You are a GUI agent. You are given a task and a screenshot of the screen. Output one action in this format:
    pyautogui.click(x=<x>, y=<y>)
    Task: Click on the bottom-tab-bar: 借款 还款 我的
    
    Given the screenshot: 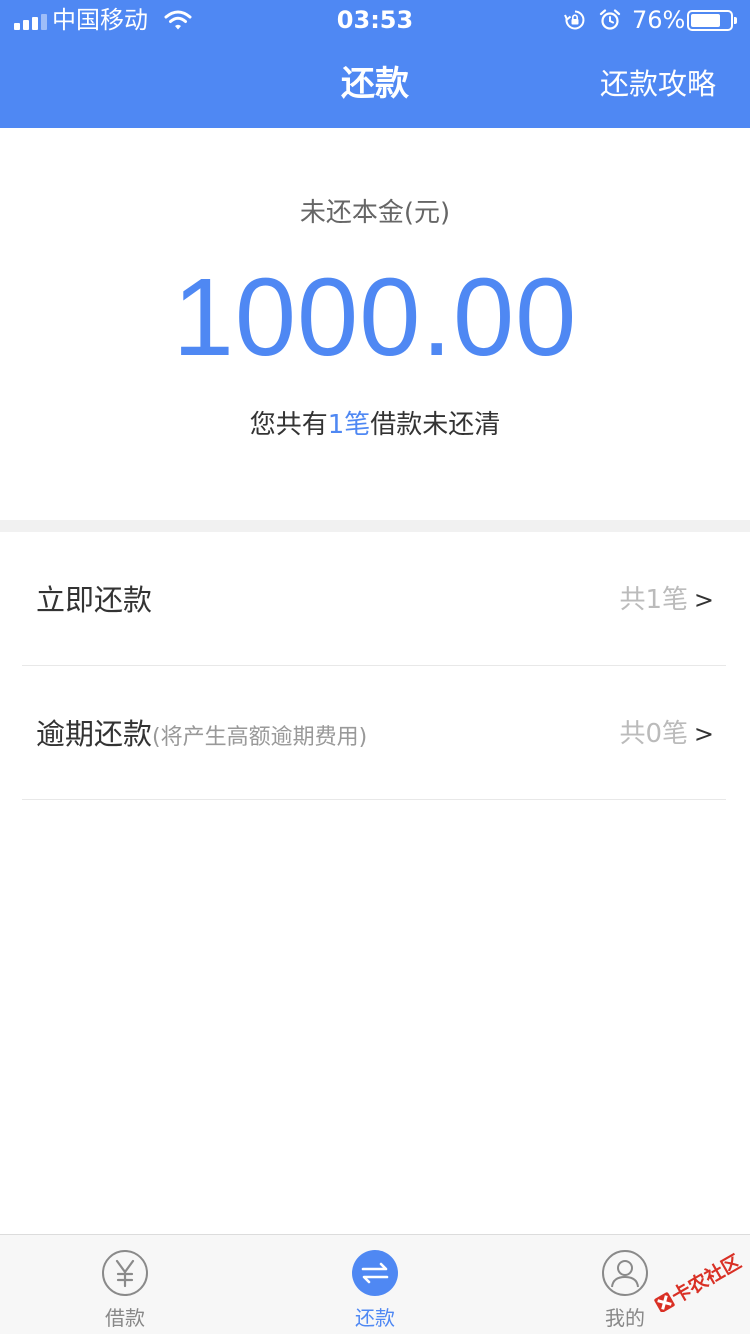 What is the action you would take?
    pyautogui.click(x=375, y=1284)
    